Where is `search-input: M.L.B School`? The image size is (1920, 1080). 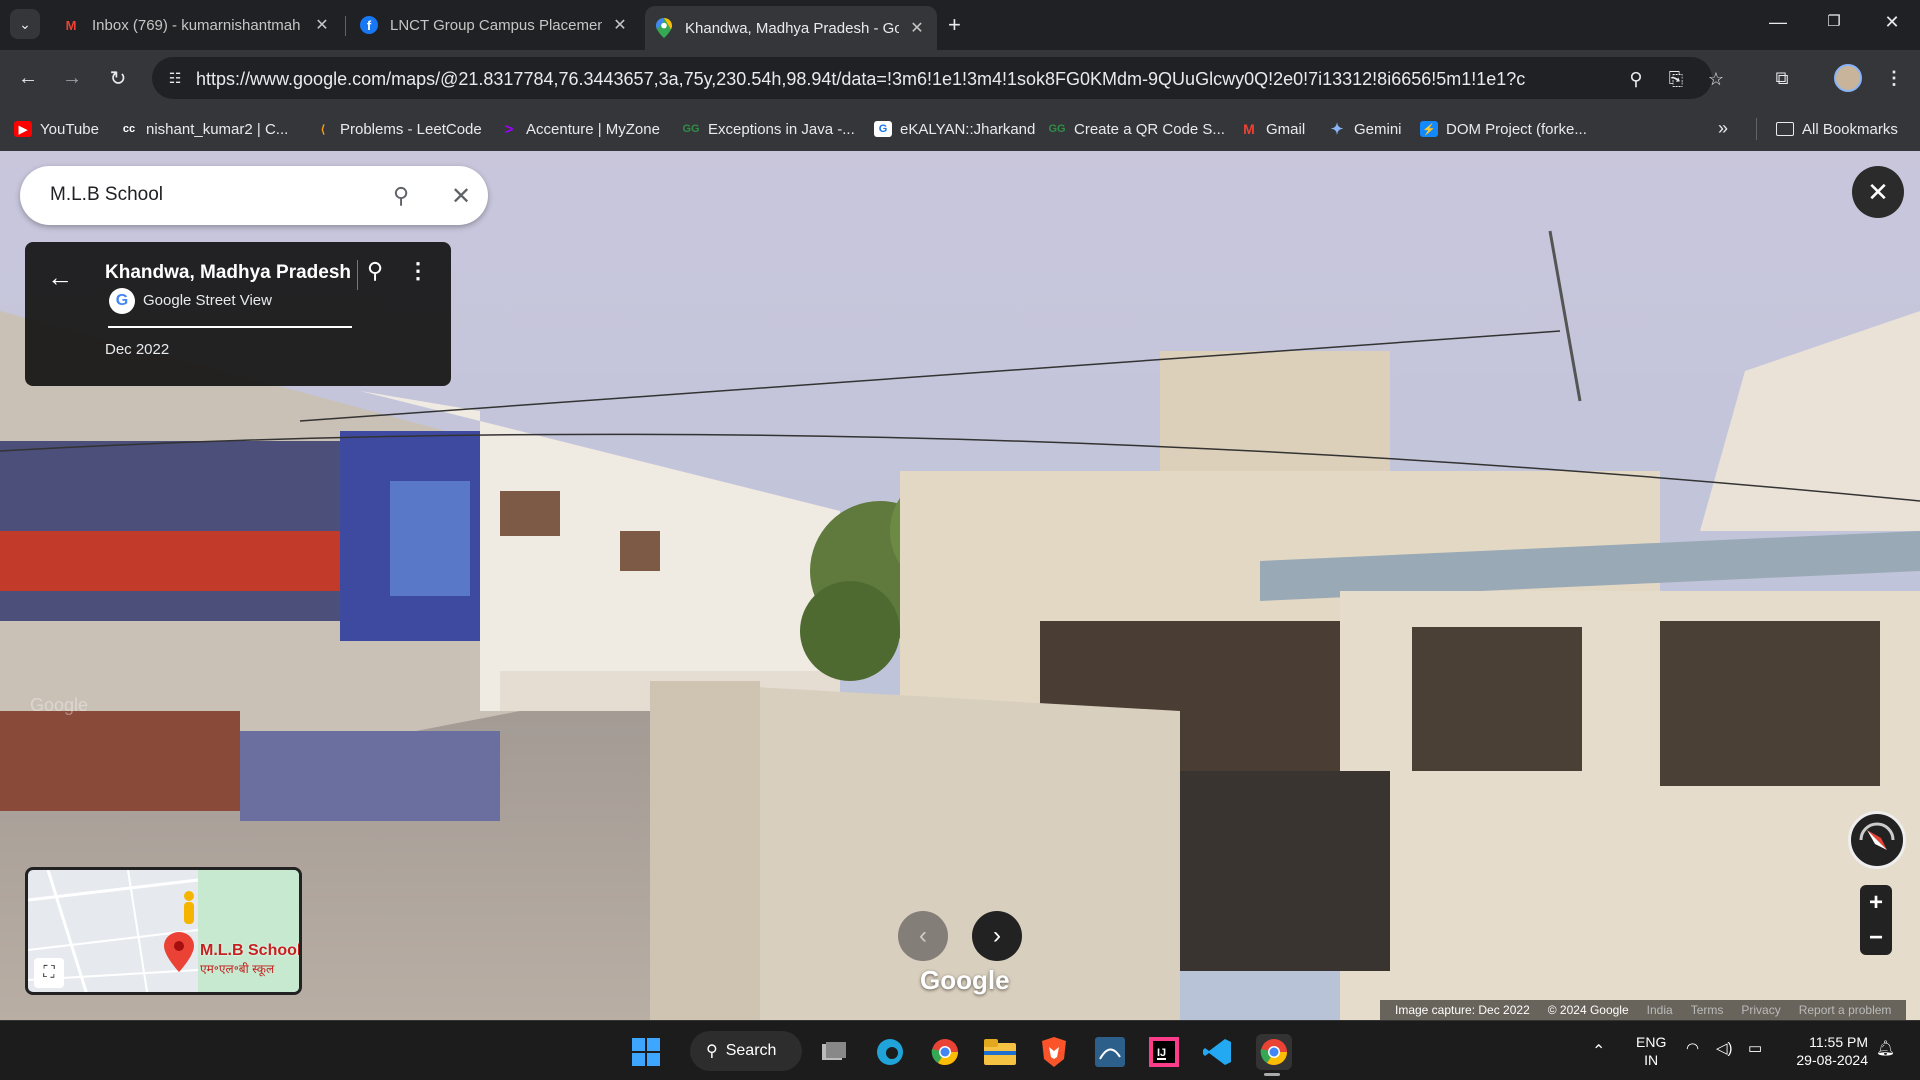 search-input: M.L.B School is located at coordinates (106, 195).